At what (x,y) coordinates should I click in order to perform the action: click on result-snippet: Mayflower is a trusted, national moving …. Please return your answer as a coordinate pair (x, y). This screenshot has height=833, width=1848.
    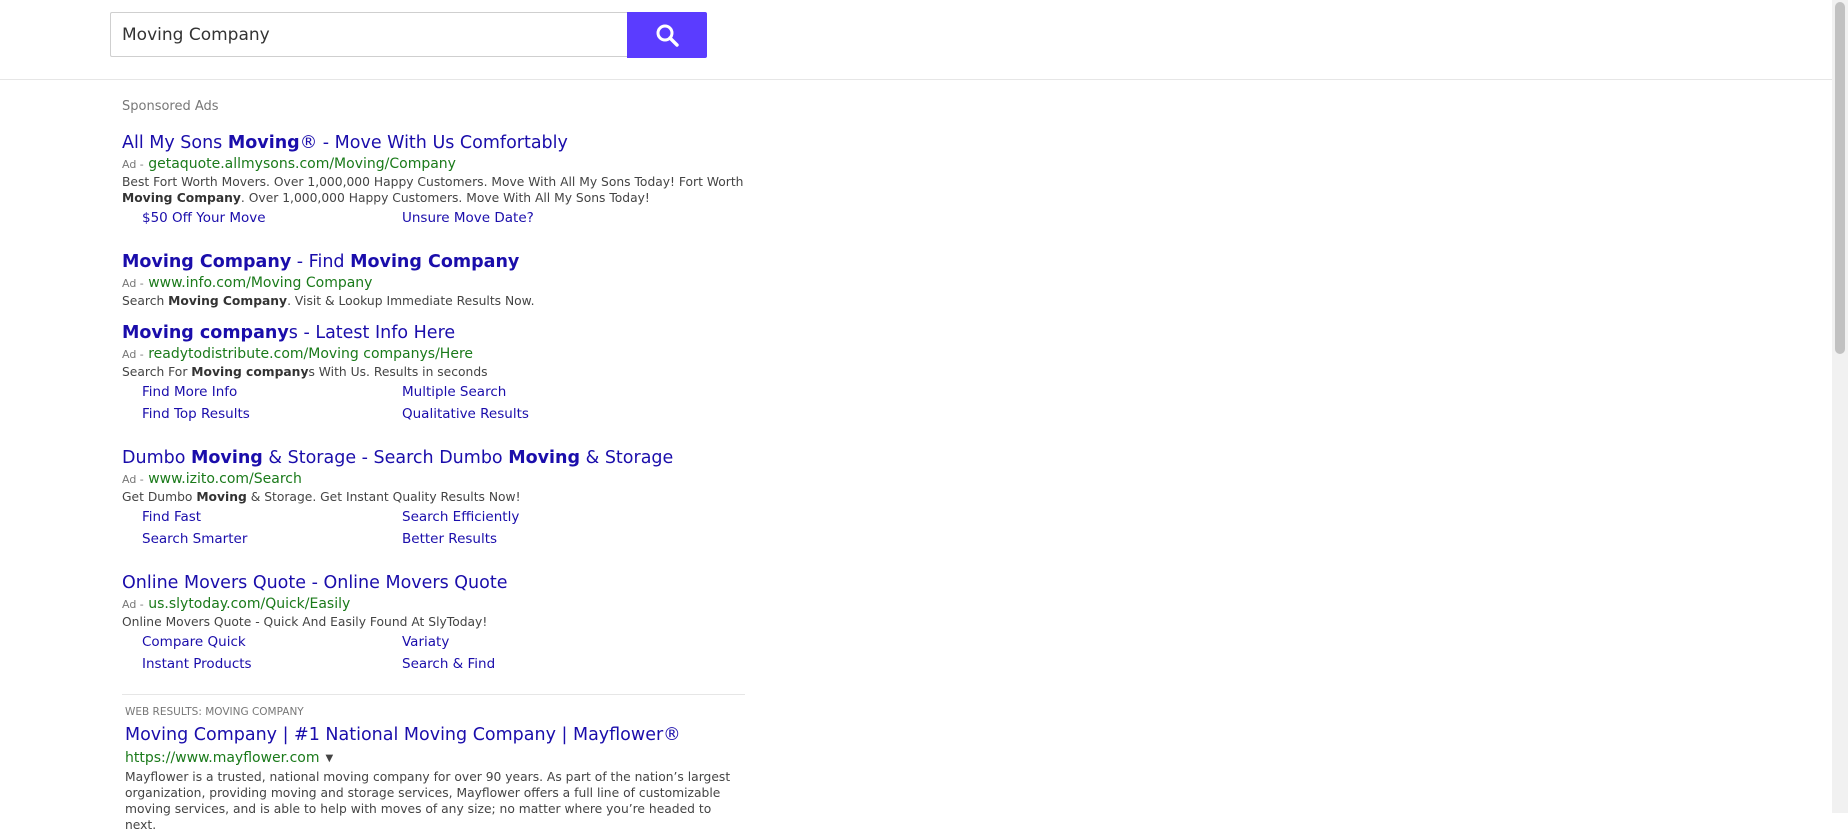
    Looking at the image, I should click on (428, 801).